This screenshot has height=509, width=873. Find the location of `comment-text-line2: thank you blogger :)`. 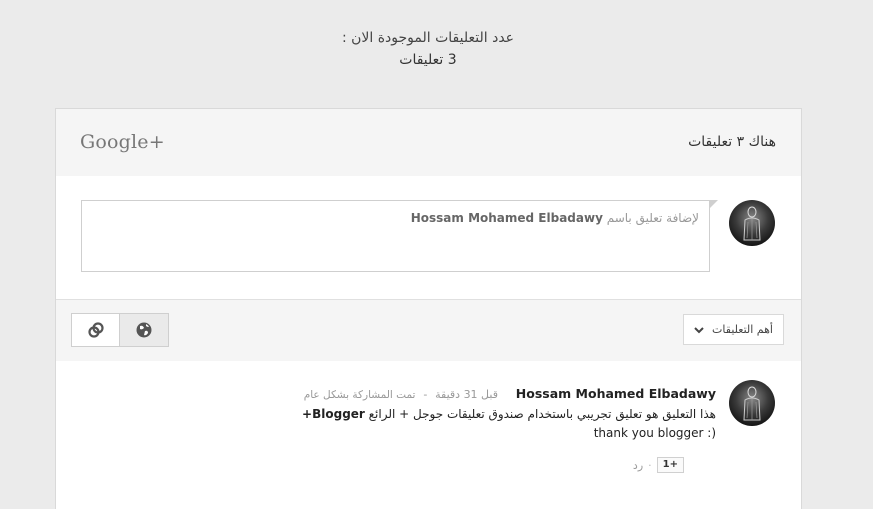

comment-text-line2: thank you blogger :) is located at coordinates (654, 433).